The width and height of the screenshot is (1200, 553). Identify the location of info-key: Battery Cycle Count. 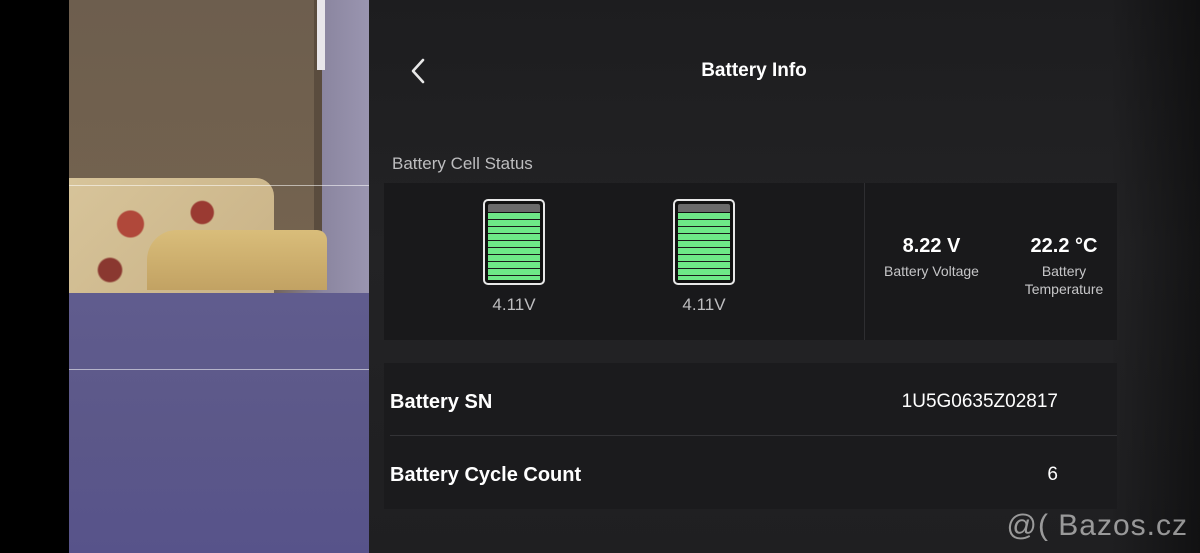
(486, 474).